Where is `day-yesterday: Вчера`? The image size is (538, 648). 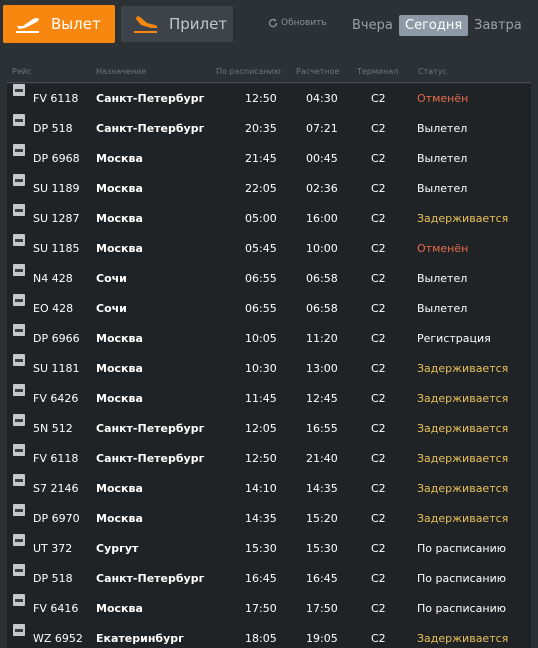 day-yesterday: Вчера is located at coordinates (372, 25).